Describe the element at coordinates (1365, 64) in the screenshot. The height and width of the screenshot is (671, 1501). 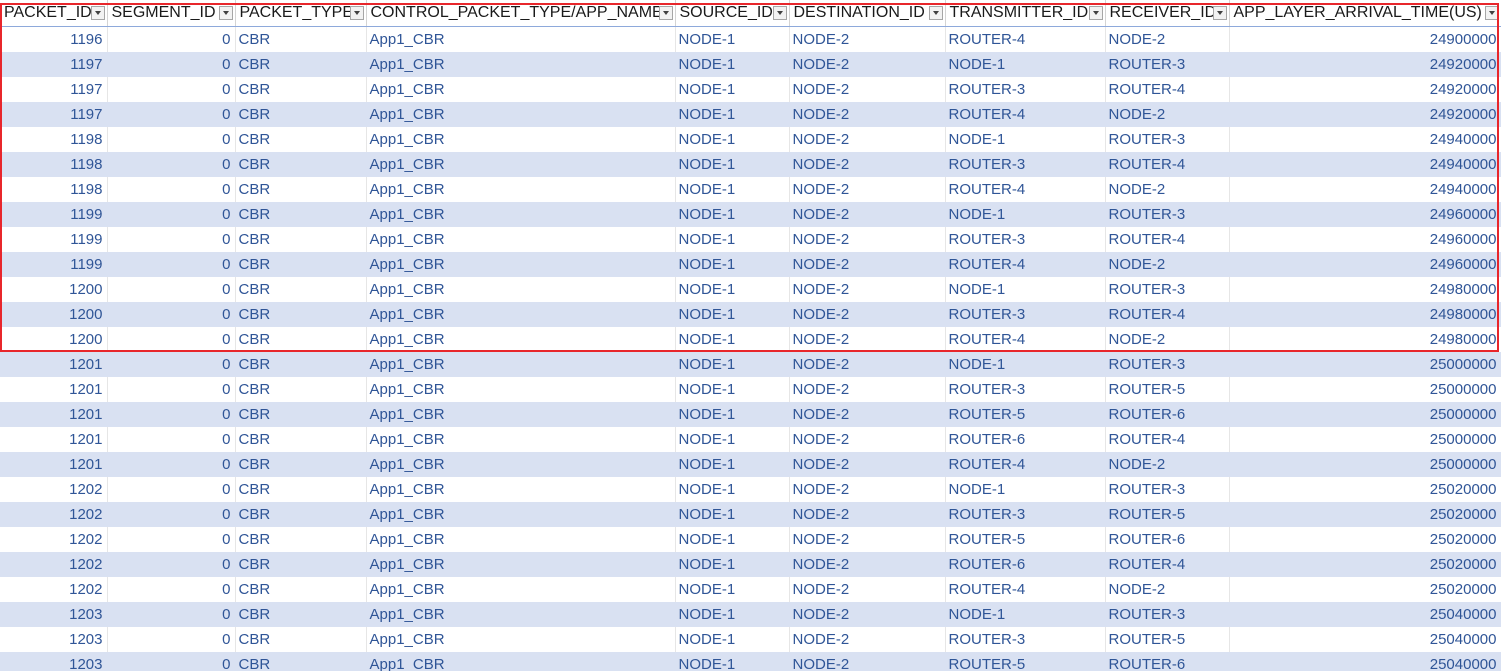
I see `table-cell: 24920000` at that location.